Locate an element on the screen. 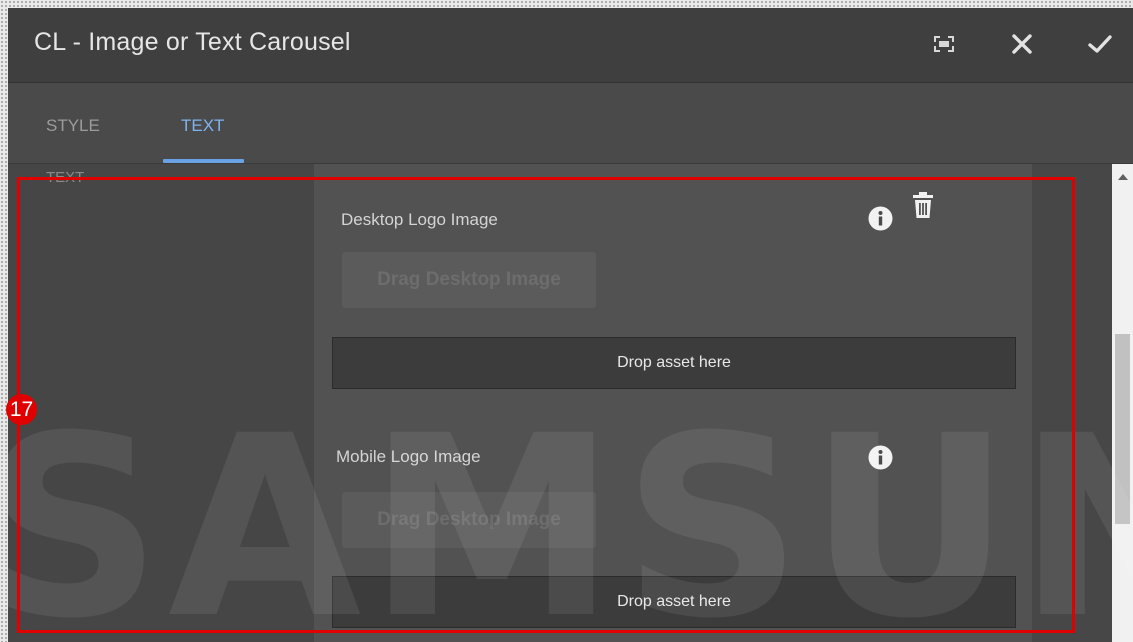 The image size is (1133, 642). desktop-logo-label: Desktop Logo Image is located at coordinates (419, 219).